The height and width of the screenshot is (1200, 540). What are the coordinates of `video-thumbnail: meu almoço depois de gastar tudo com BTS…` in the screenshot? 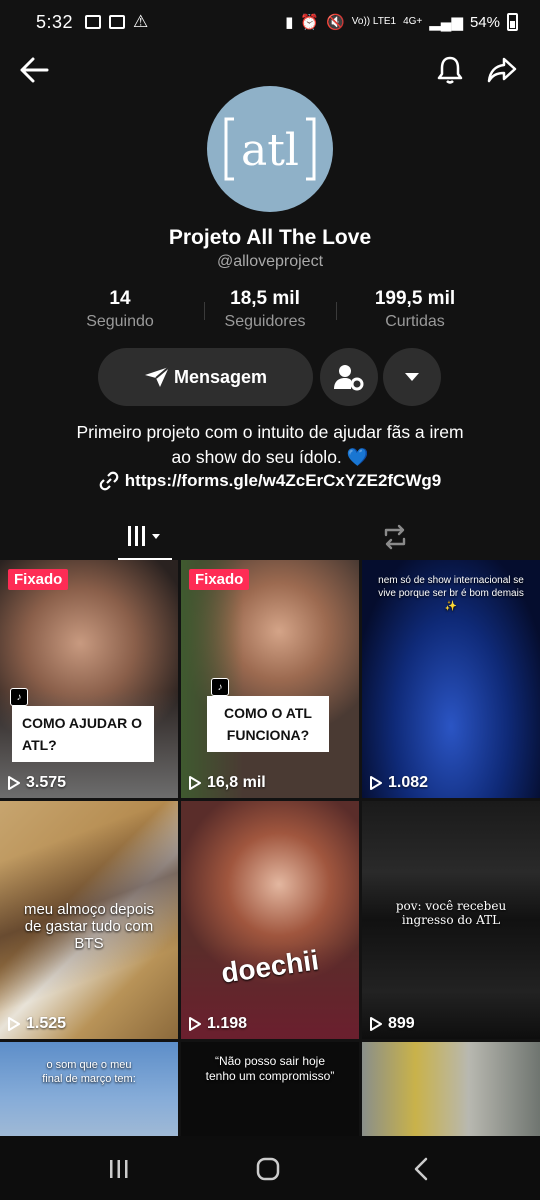 It's located at (89, 920).